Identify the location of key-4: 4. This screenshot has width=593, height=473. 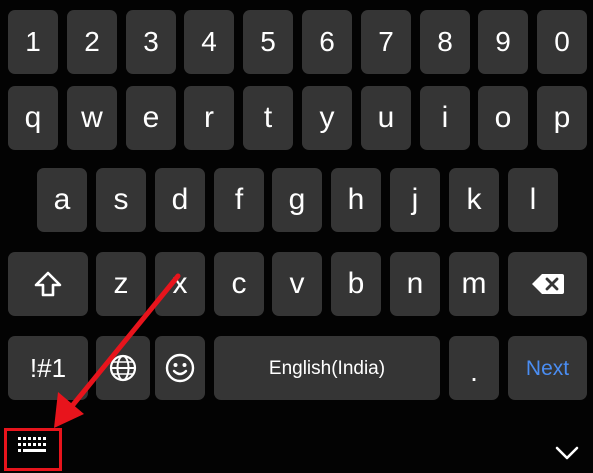
(209, 42).